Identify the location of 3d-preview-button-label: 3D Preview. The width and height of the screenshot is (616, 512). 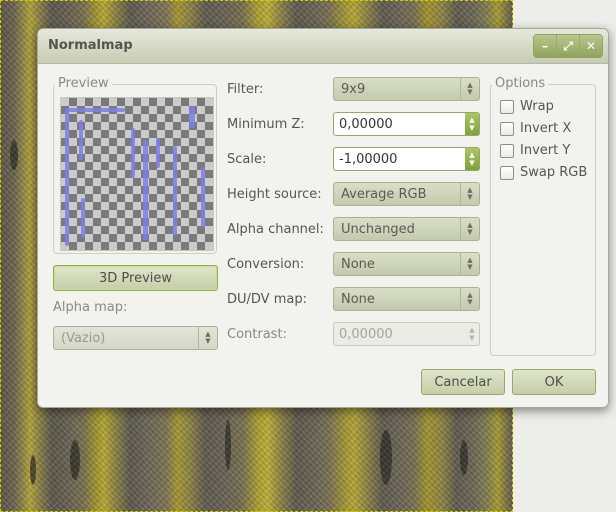
(135, 278).